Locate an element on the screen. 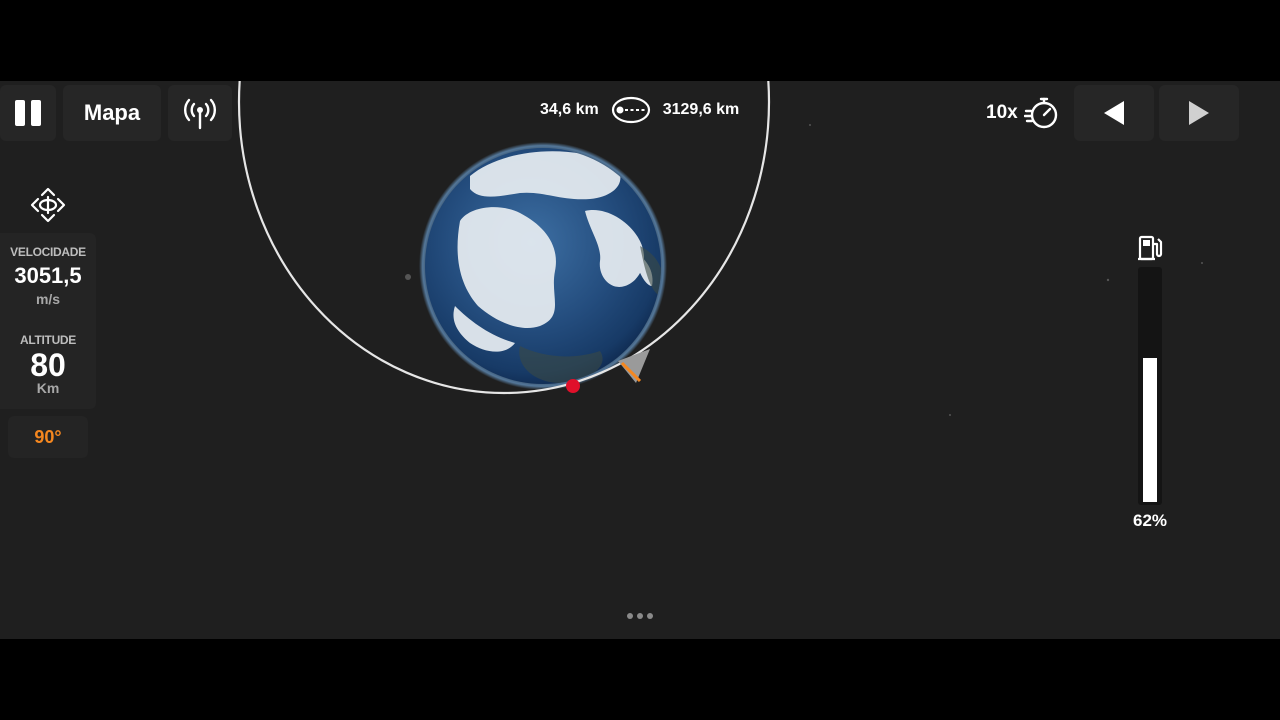  more-options-handle is located at coordinates (640, 616).